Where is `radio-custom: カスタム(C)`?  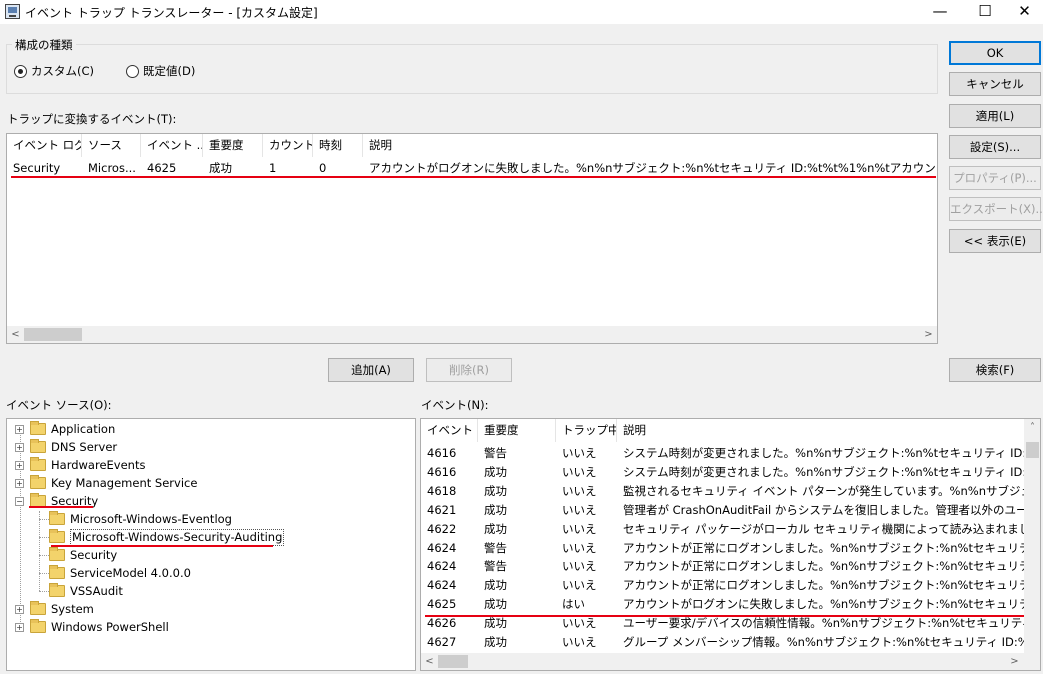 radio-custom: カスタム(C) is located at coordinates (54, 71).